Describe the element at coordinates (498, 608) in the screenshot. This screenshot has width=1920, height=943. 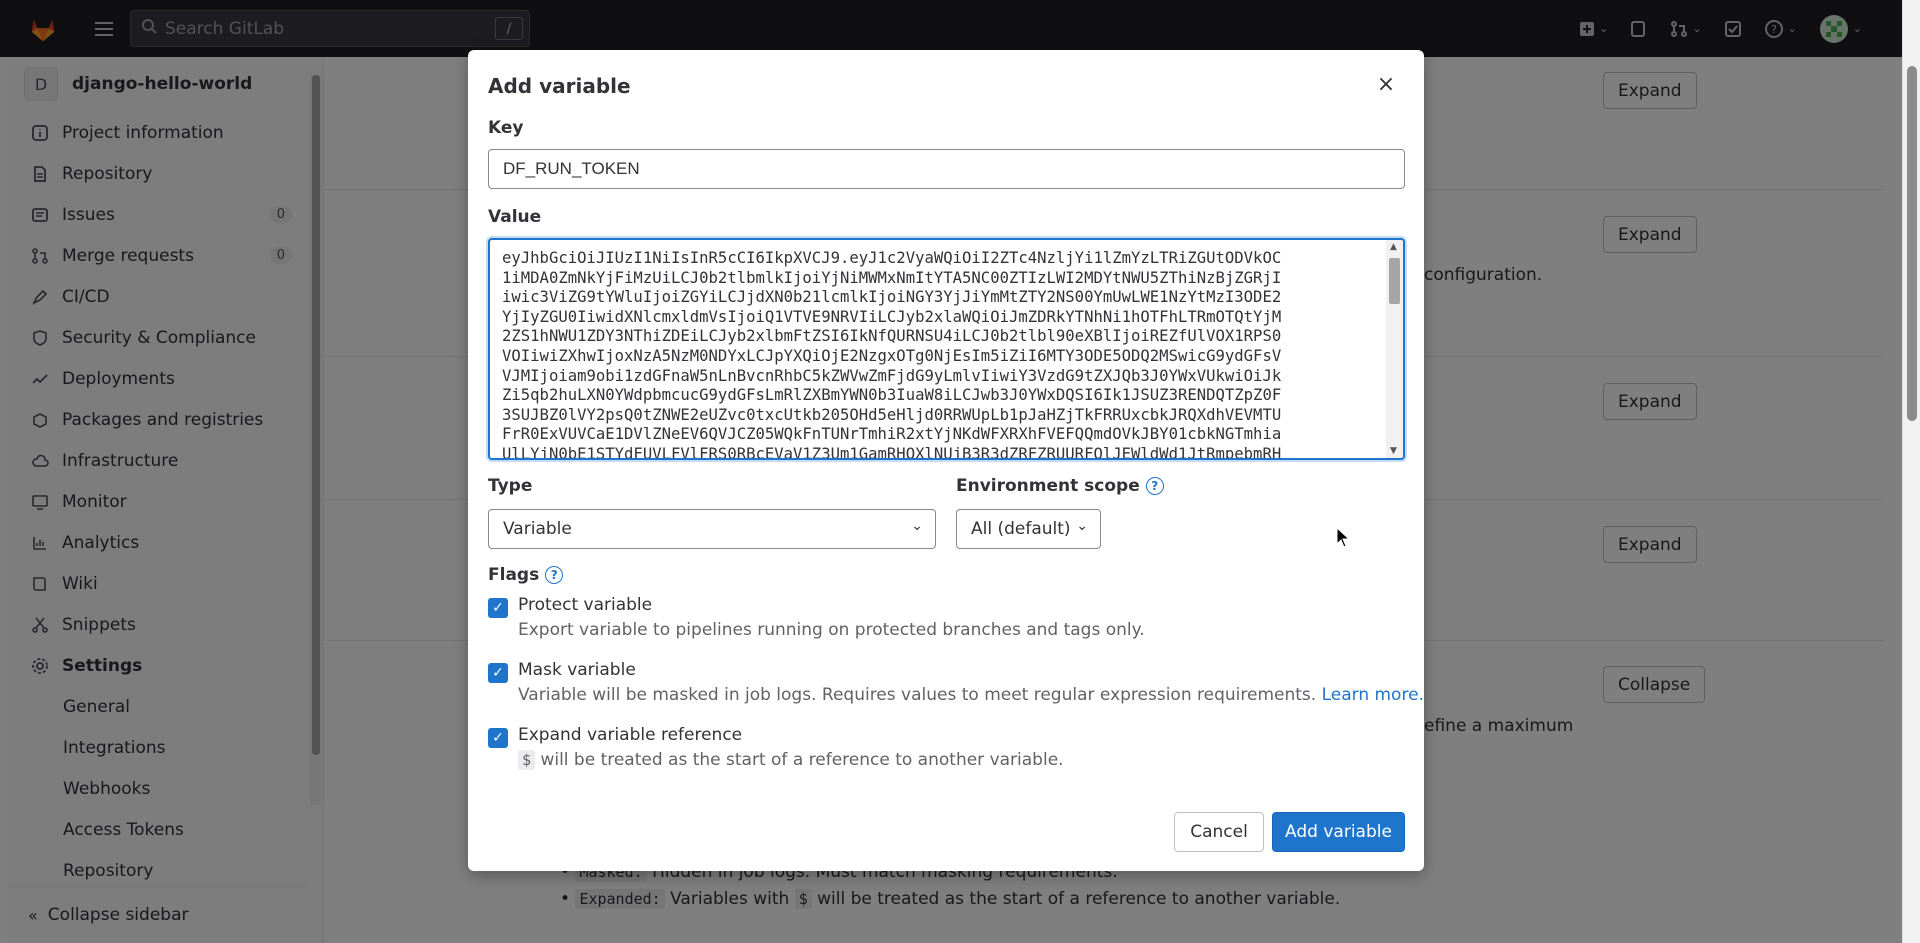
I see `protect-variable-checkbox: ✓` at that location.